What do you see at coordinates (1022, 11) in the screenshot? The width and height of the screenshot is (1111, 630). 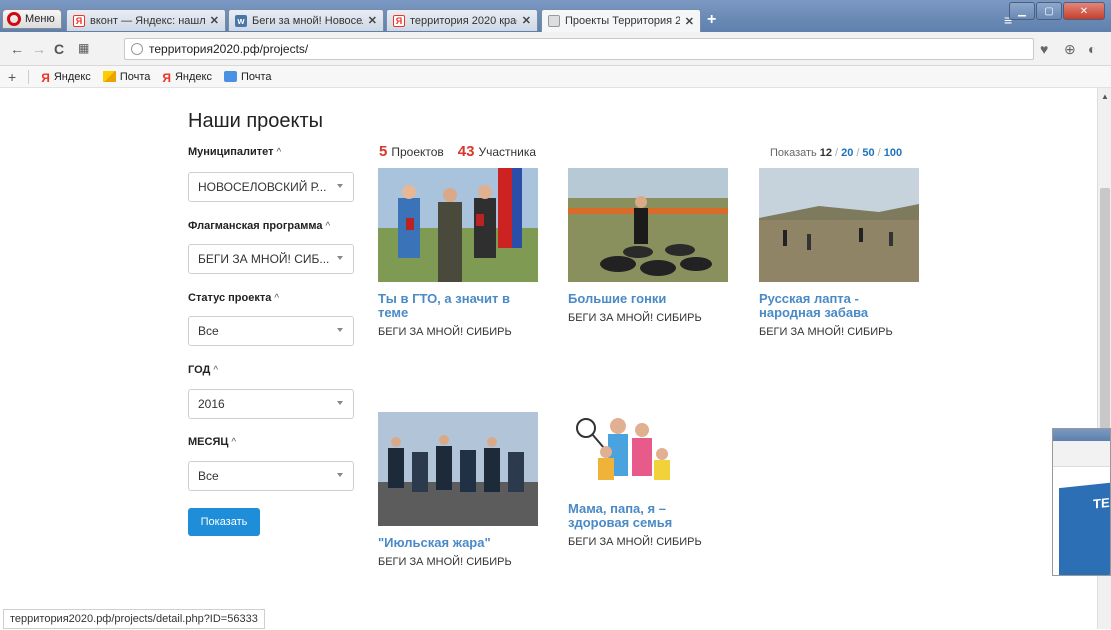 I see `minimize-icon: ▁` at bounding box center [1022, 11].